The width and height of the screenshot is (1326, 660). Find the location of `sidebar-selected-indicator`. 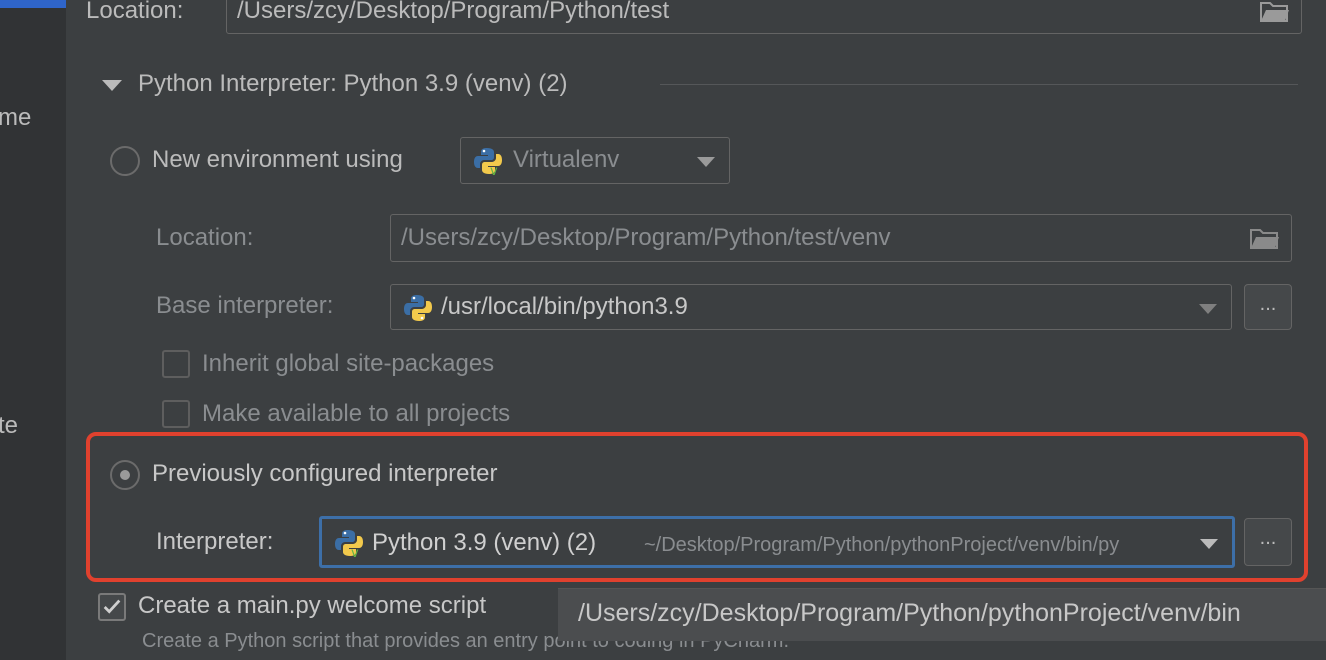

sidebar-selected-indicator is located at coordinates (33, 4).